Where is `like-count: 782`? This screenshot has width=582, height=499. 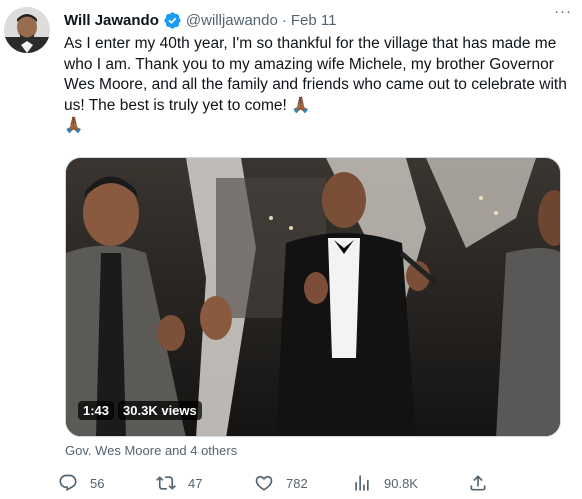
like-count: 782 is located at coordinates (297, 483).